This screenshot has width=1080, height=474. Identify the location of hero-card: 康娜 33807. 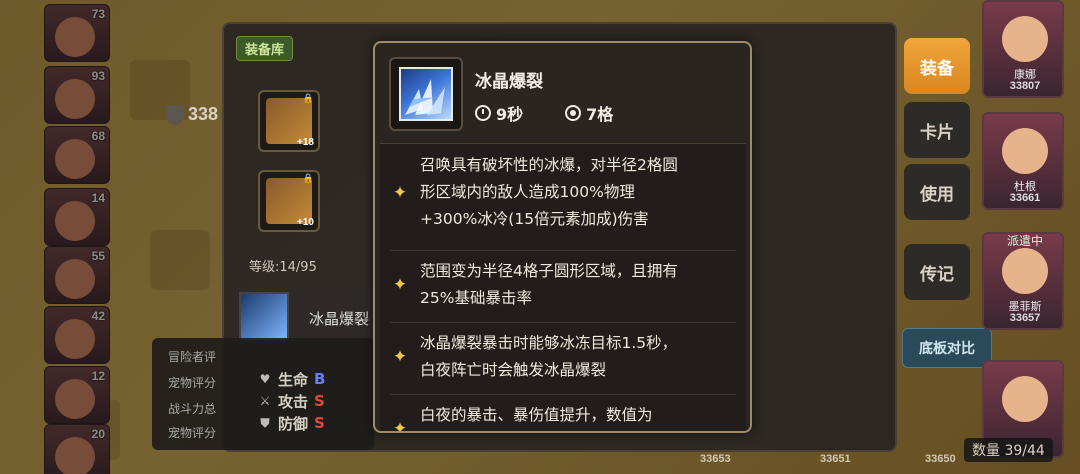
(1023, 49).